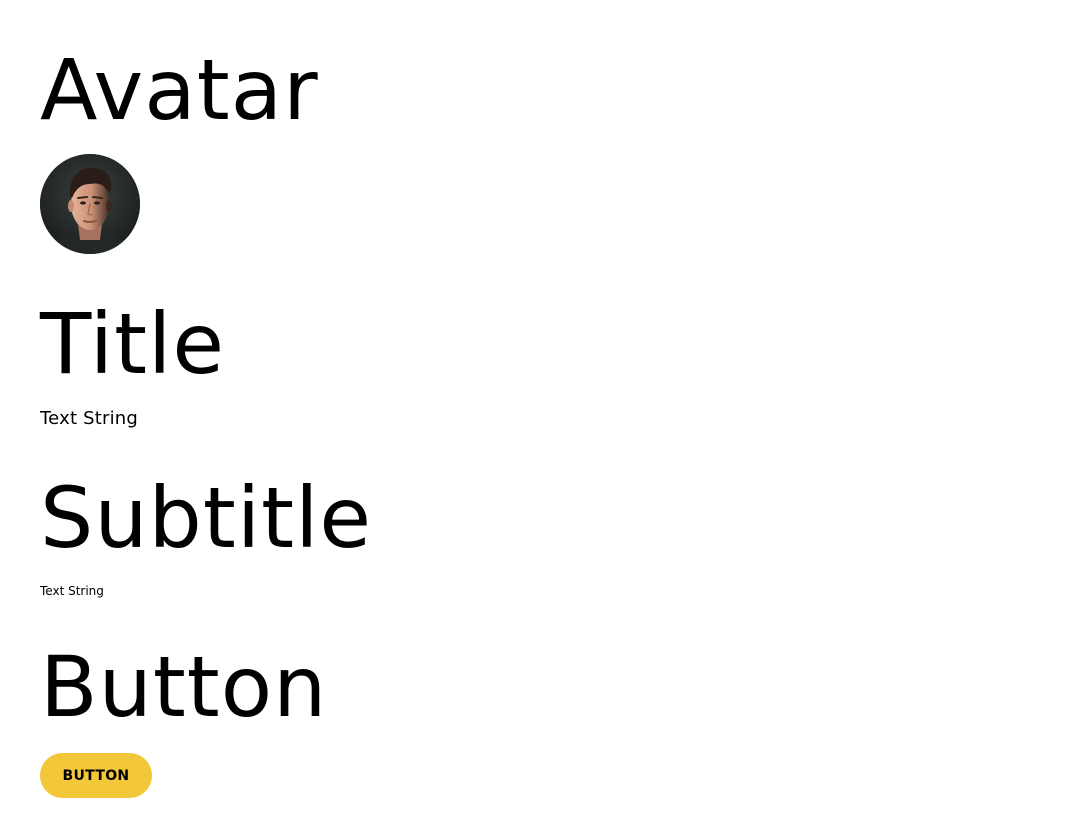 This screenshot has width=1080, height=838. I want to click on avatar, so click(90, 204).